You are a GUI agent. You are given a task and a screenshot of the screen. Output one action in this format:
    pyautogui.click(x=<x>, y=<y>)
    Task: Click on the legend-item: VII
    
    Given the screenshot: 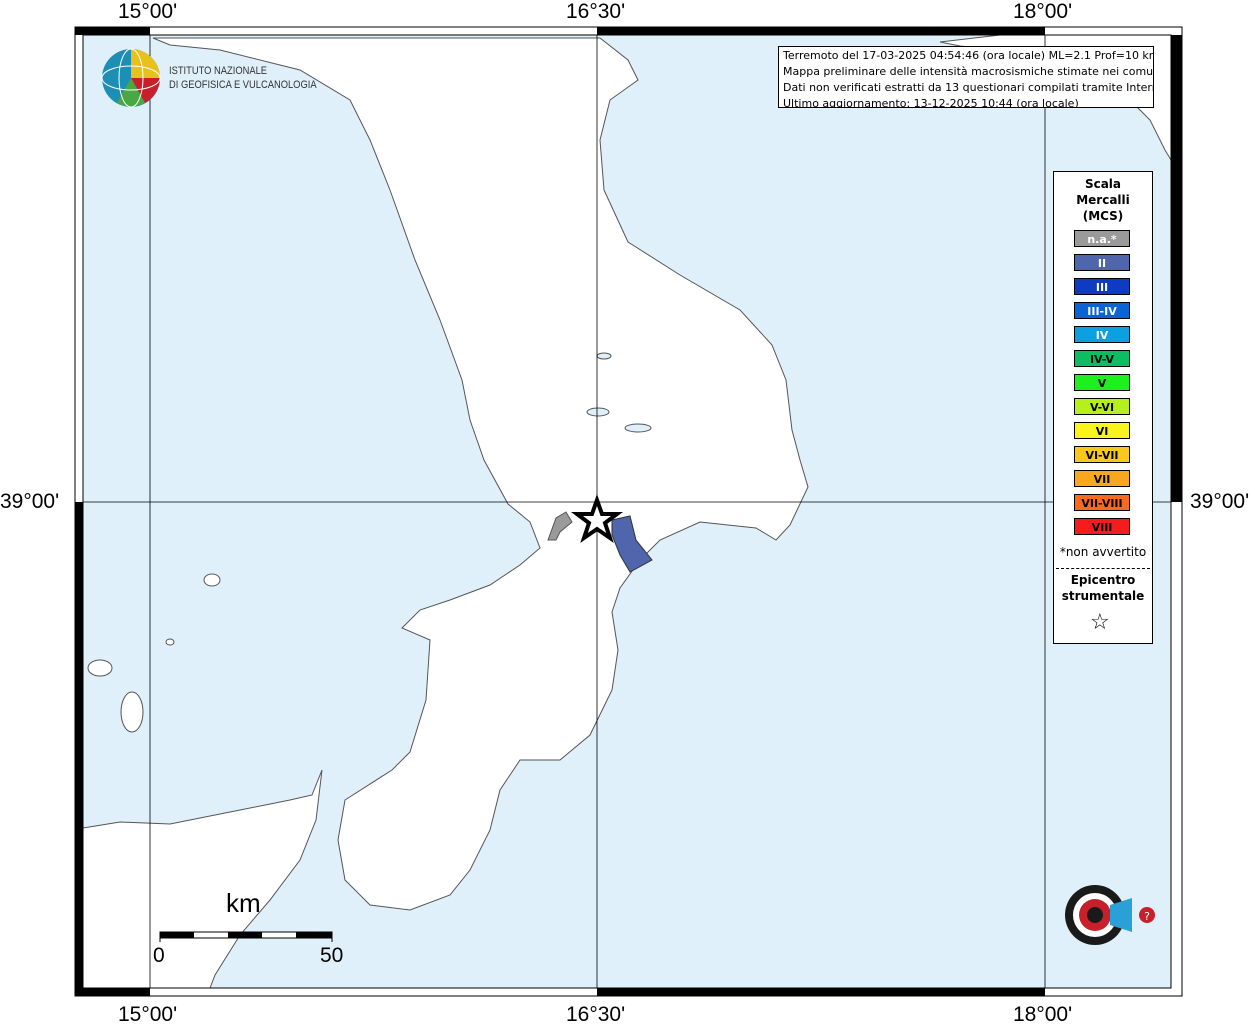 What is the action you would take?
    pyautogui.click(x=1102, y=478)
    